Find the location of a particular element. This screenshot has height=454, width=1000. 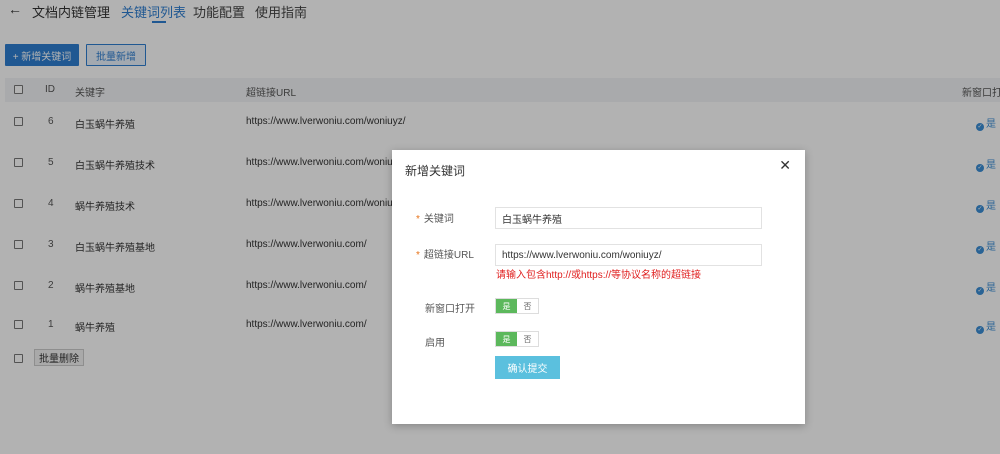

keyword-label-text: 关键词 is located at coordinates (438, 219).